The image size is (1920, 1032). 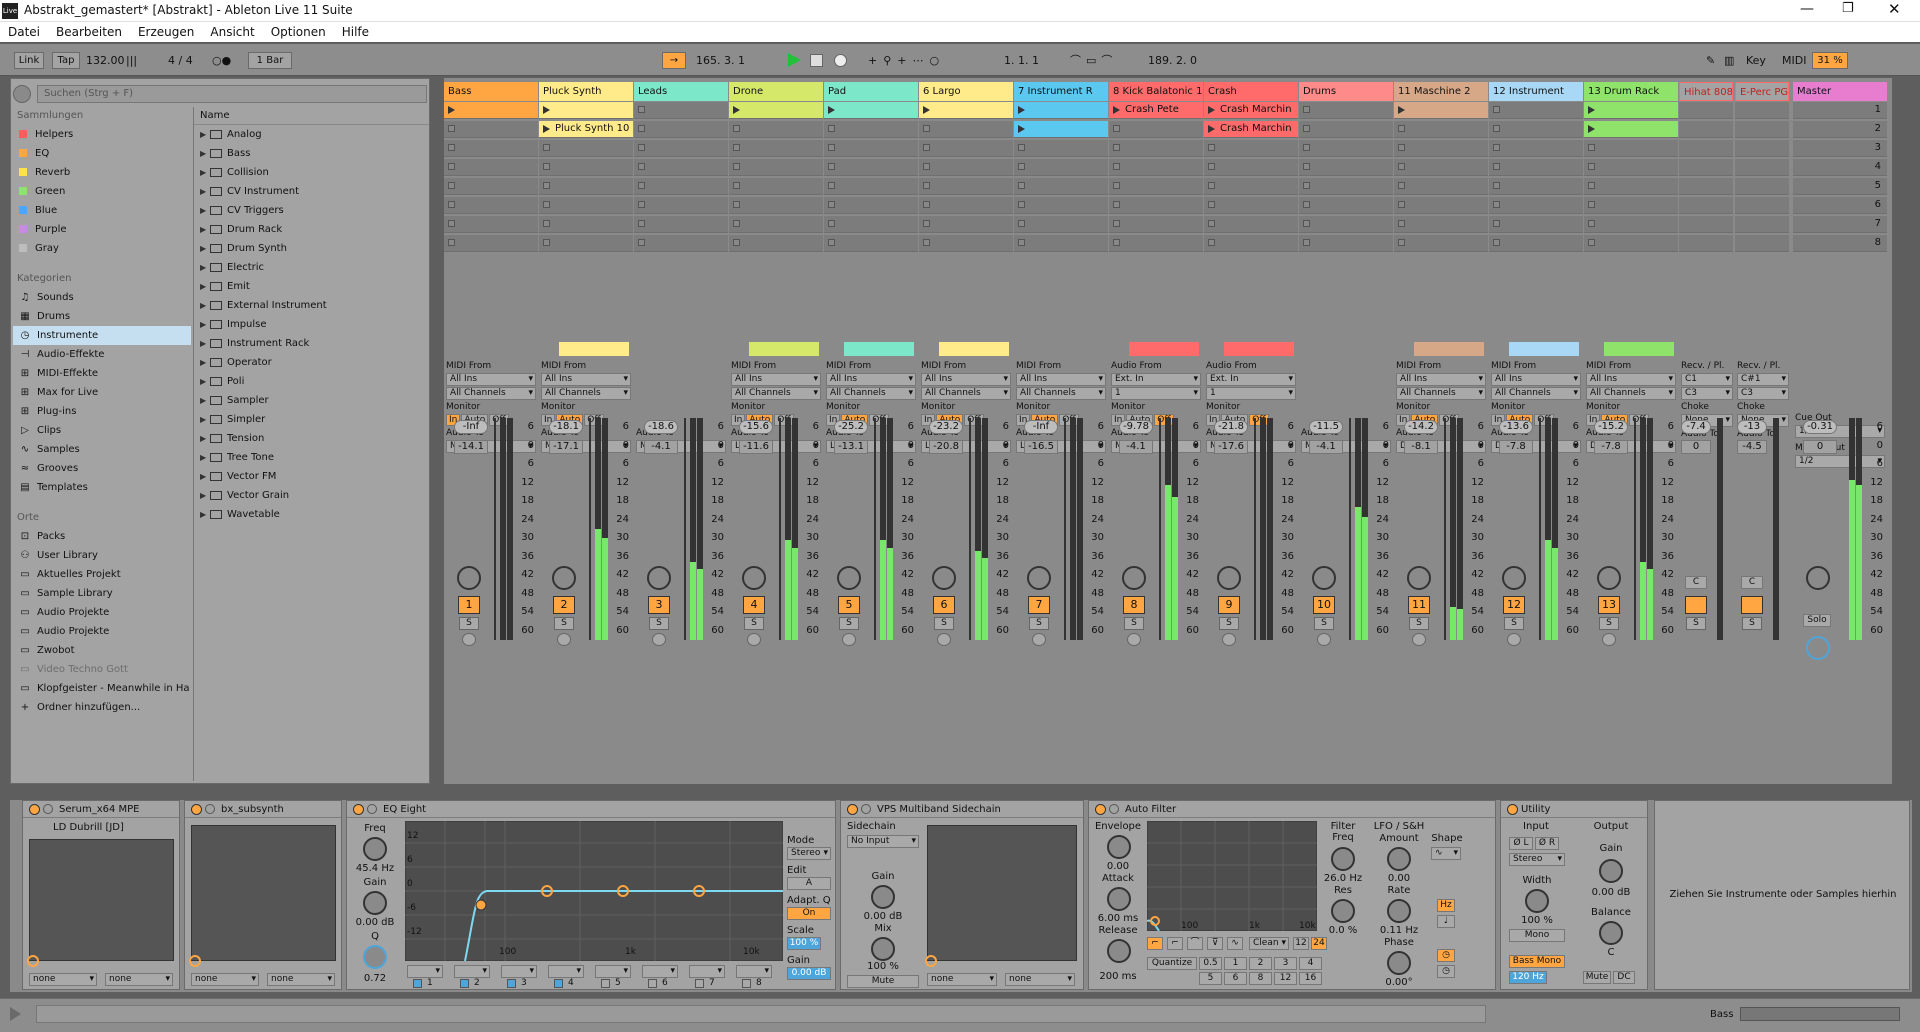 I want to click on name-column-header: Name, so click(x=311, y=116).